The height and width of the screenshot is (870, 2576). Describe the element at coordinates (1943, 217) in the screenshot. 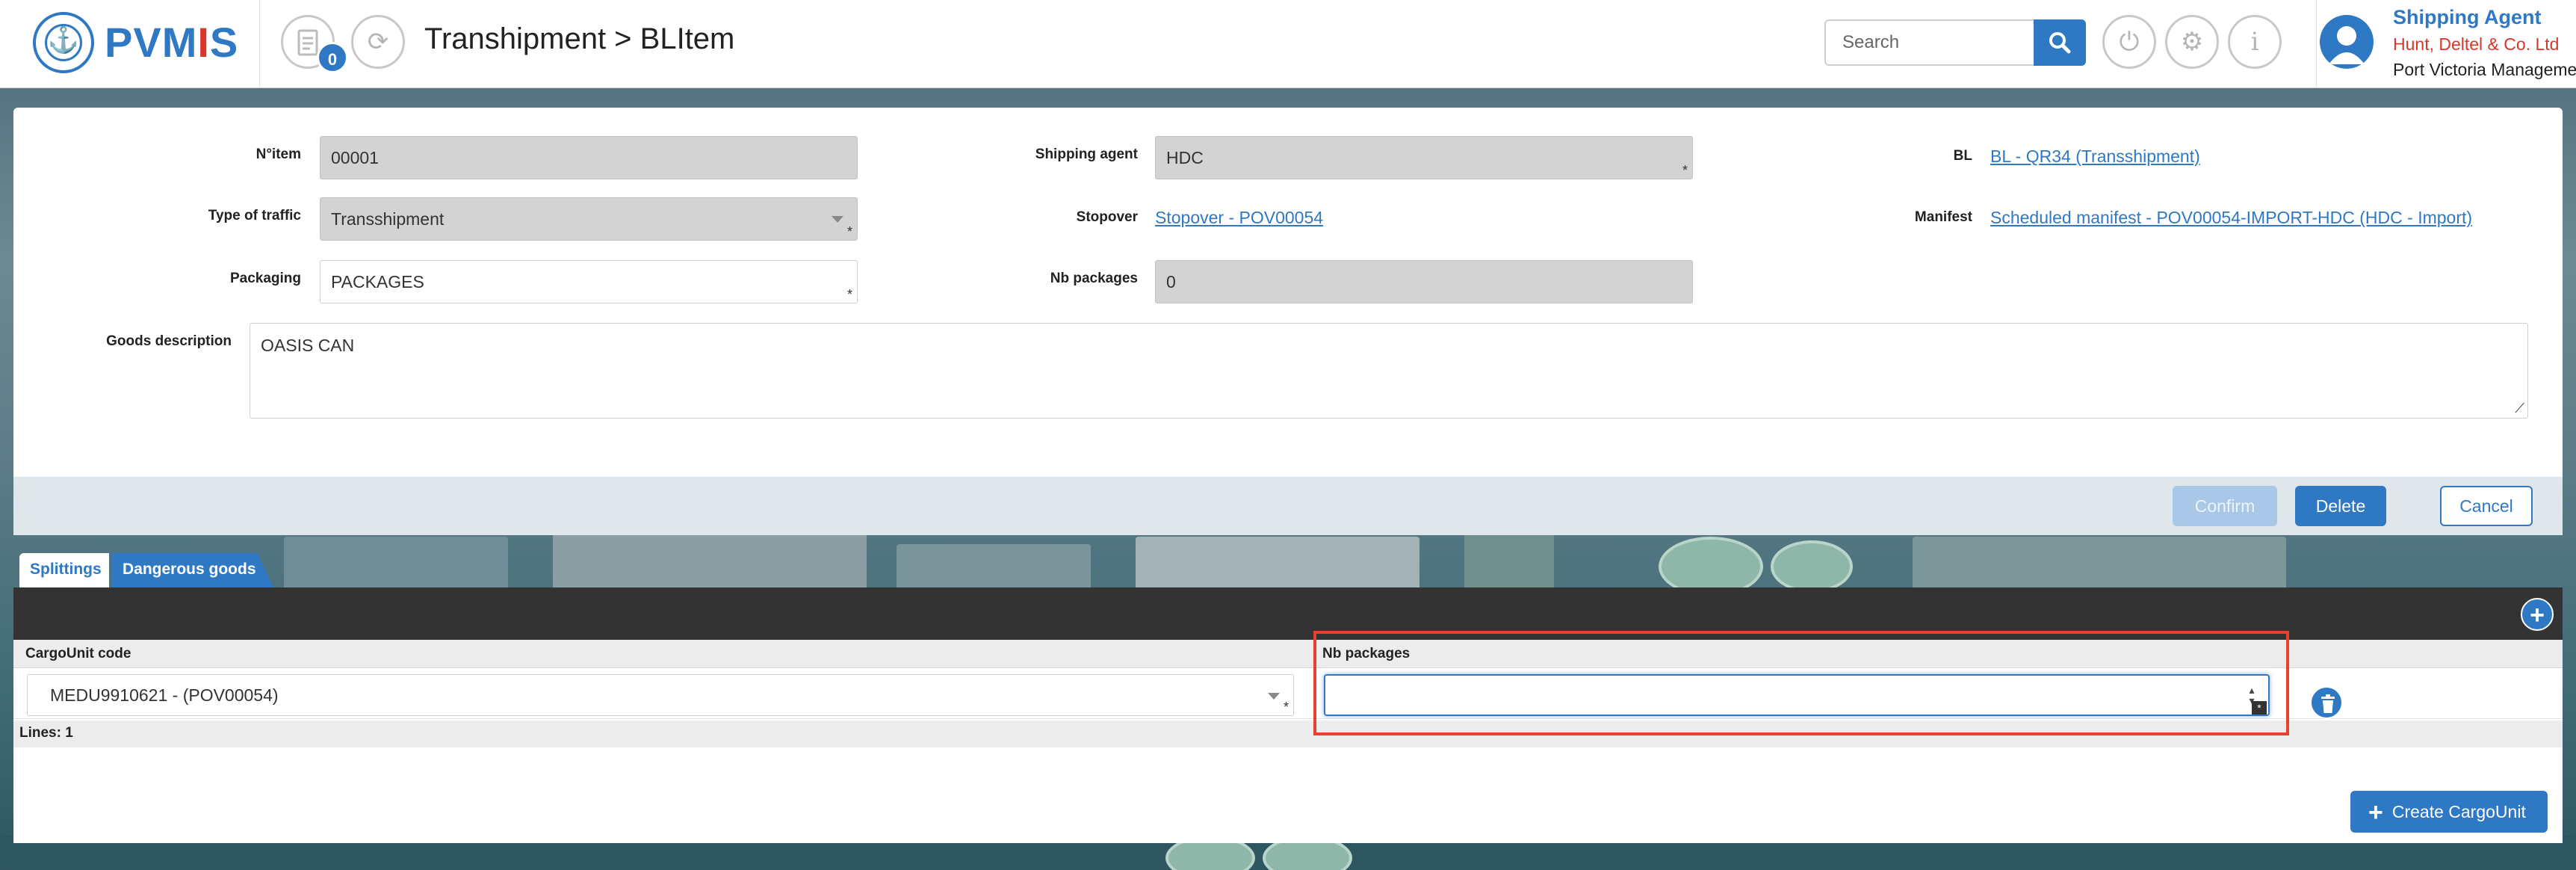

I see `manifest-label: Manifest` at that location.